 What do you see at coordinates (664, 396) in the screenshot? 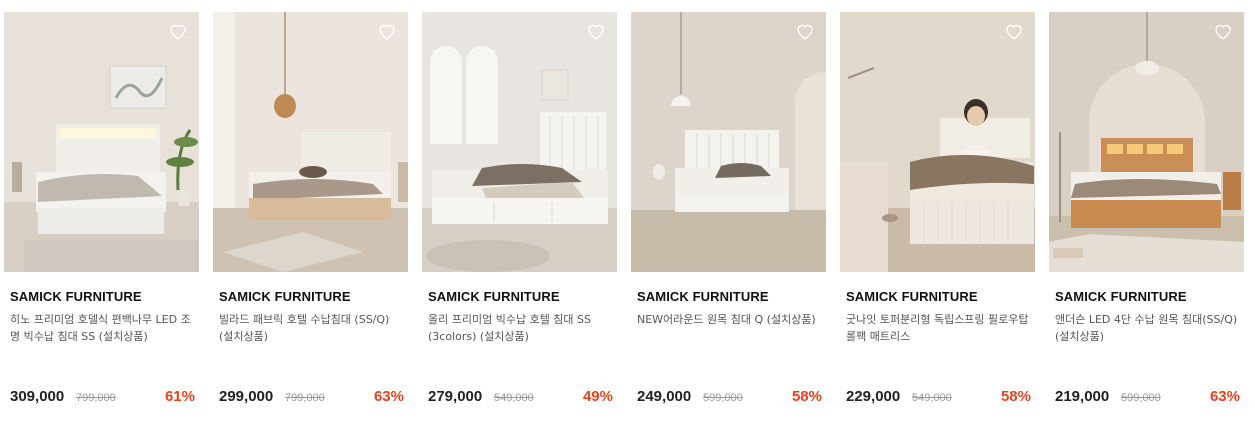
I see `product-price: 249,000` at bounding box center [664, 396].